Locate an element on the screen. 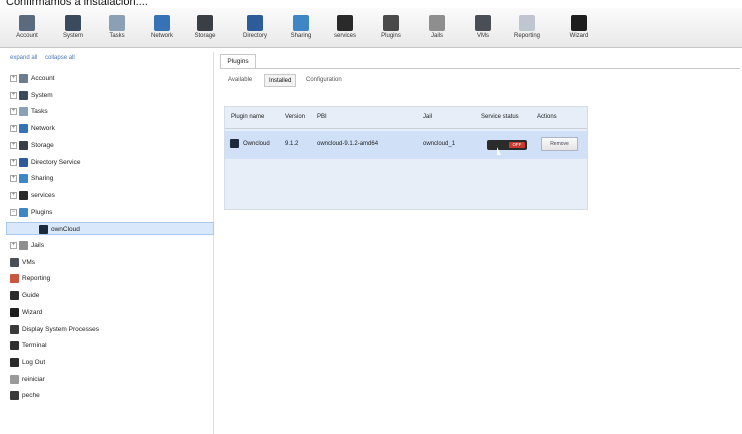 The width and height of the screenshot is (742, 434). tree-item-label: Account is located at coordinates (43, 78).